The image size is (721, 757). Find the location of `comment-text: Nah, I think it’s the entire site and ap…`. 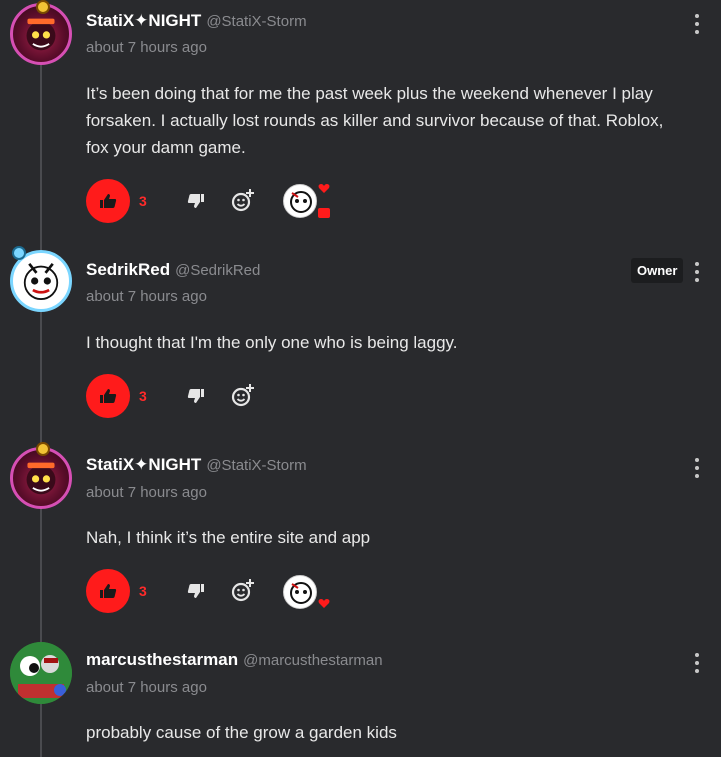

comment-text: Nah, I think it’s the entire site and ap… is located at coordinates (228, 537).